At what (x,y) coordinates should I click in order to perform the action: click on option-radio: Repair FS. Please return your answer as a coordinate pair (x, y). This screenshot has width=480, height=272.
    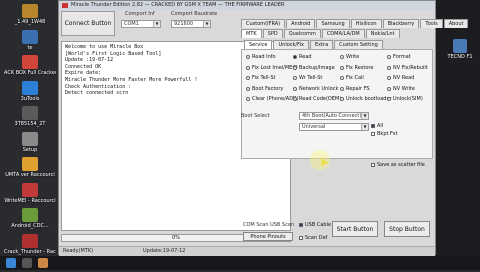
    Looking at the image, I should click on (355, 89).